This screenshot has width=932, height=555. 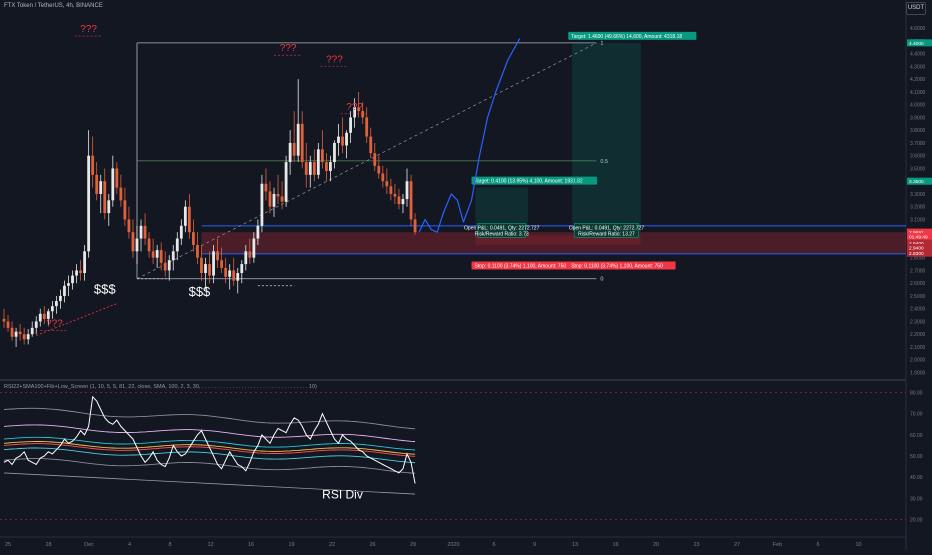 What do you see at coordinates (817, 545) in the screenshot?
I see `time-tick-label: 6` at bounding box center [817, 545].